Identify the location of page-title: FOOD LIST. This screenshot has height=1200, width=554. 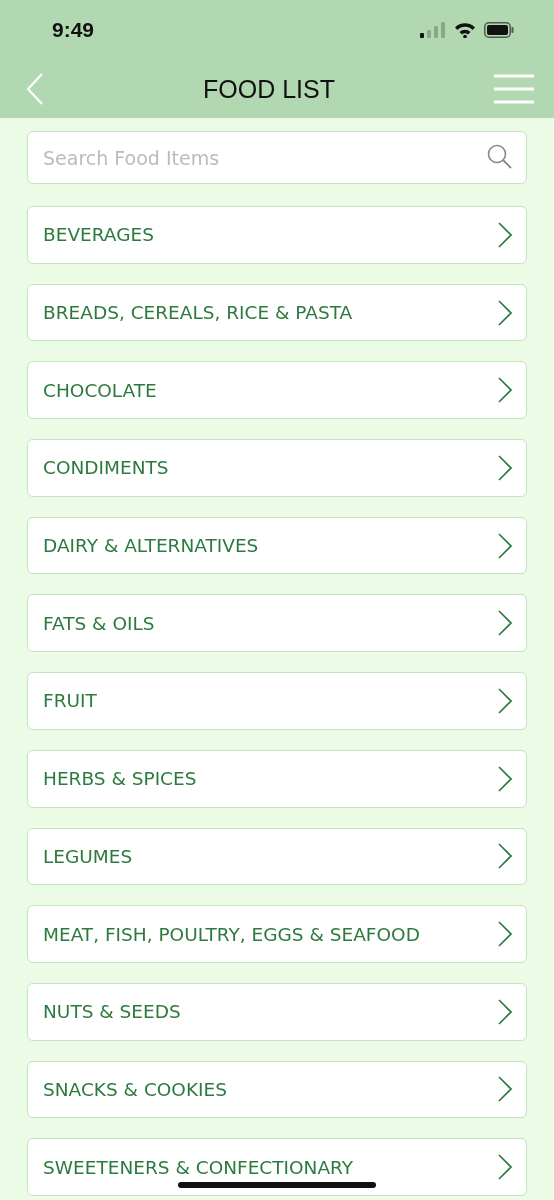
(269, 89).